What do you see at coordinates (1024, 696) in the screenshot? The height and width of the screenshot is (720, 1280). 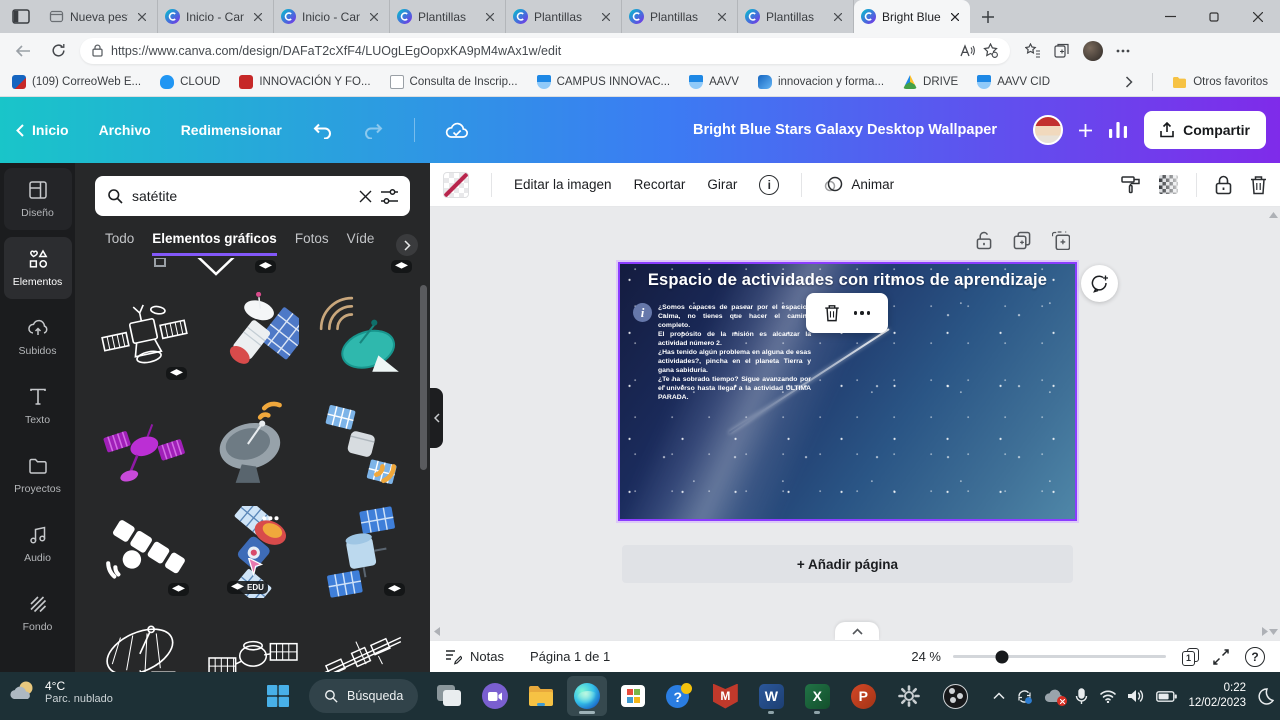 I see `sync-status-icon` at bounding box center [1024, 696].